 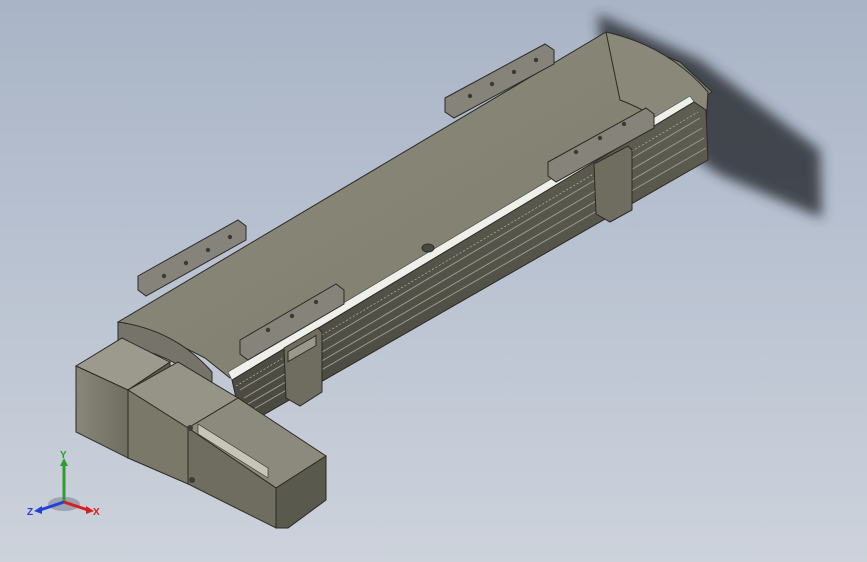 What do you see at coordinates (63, 455) in the screenshot?
I see `y-axis-label: Y` at bounding box center [63, 455].